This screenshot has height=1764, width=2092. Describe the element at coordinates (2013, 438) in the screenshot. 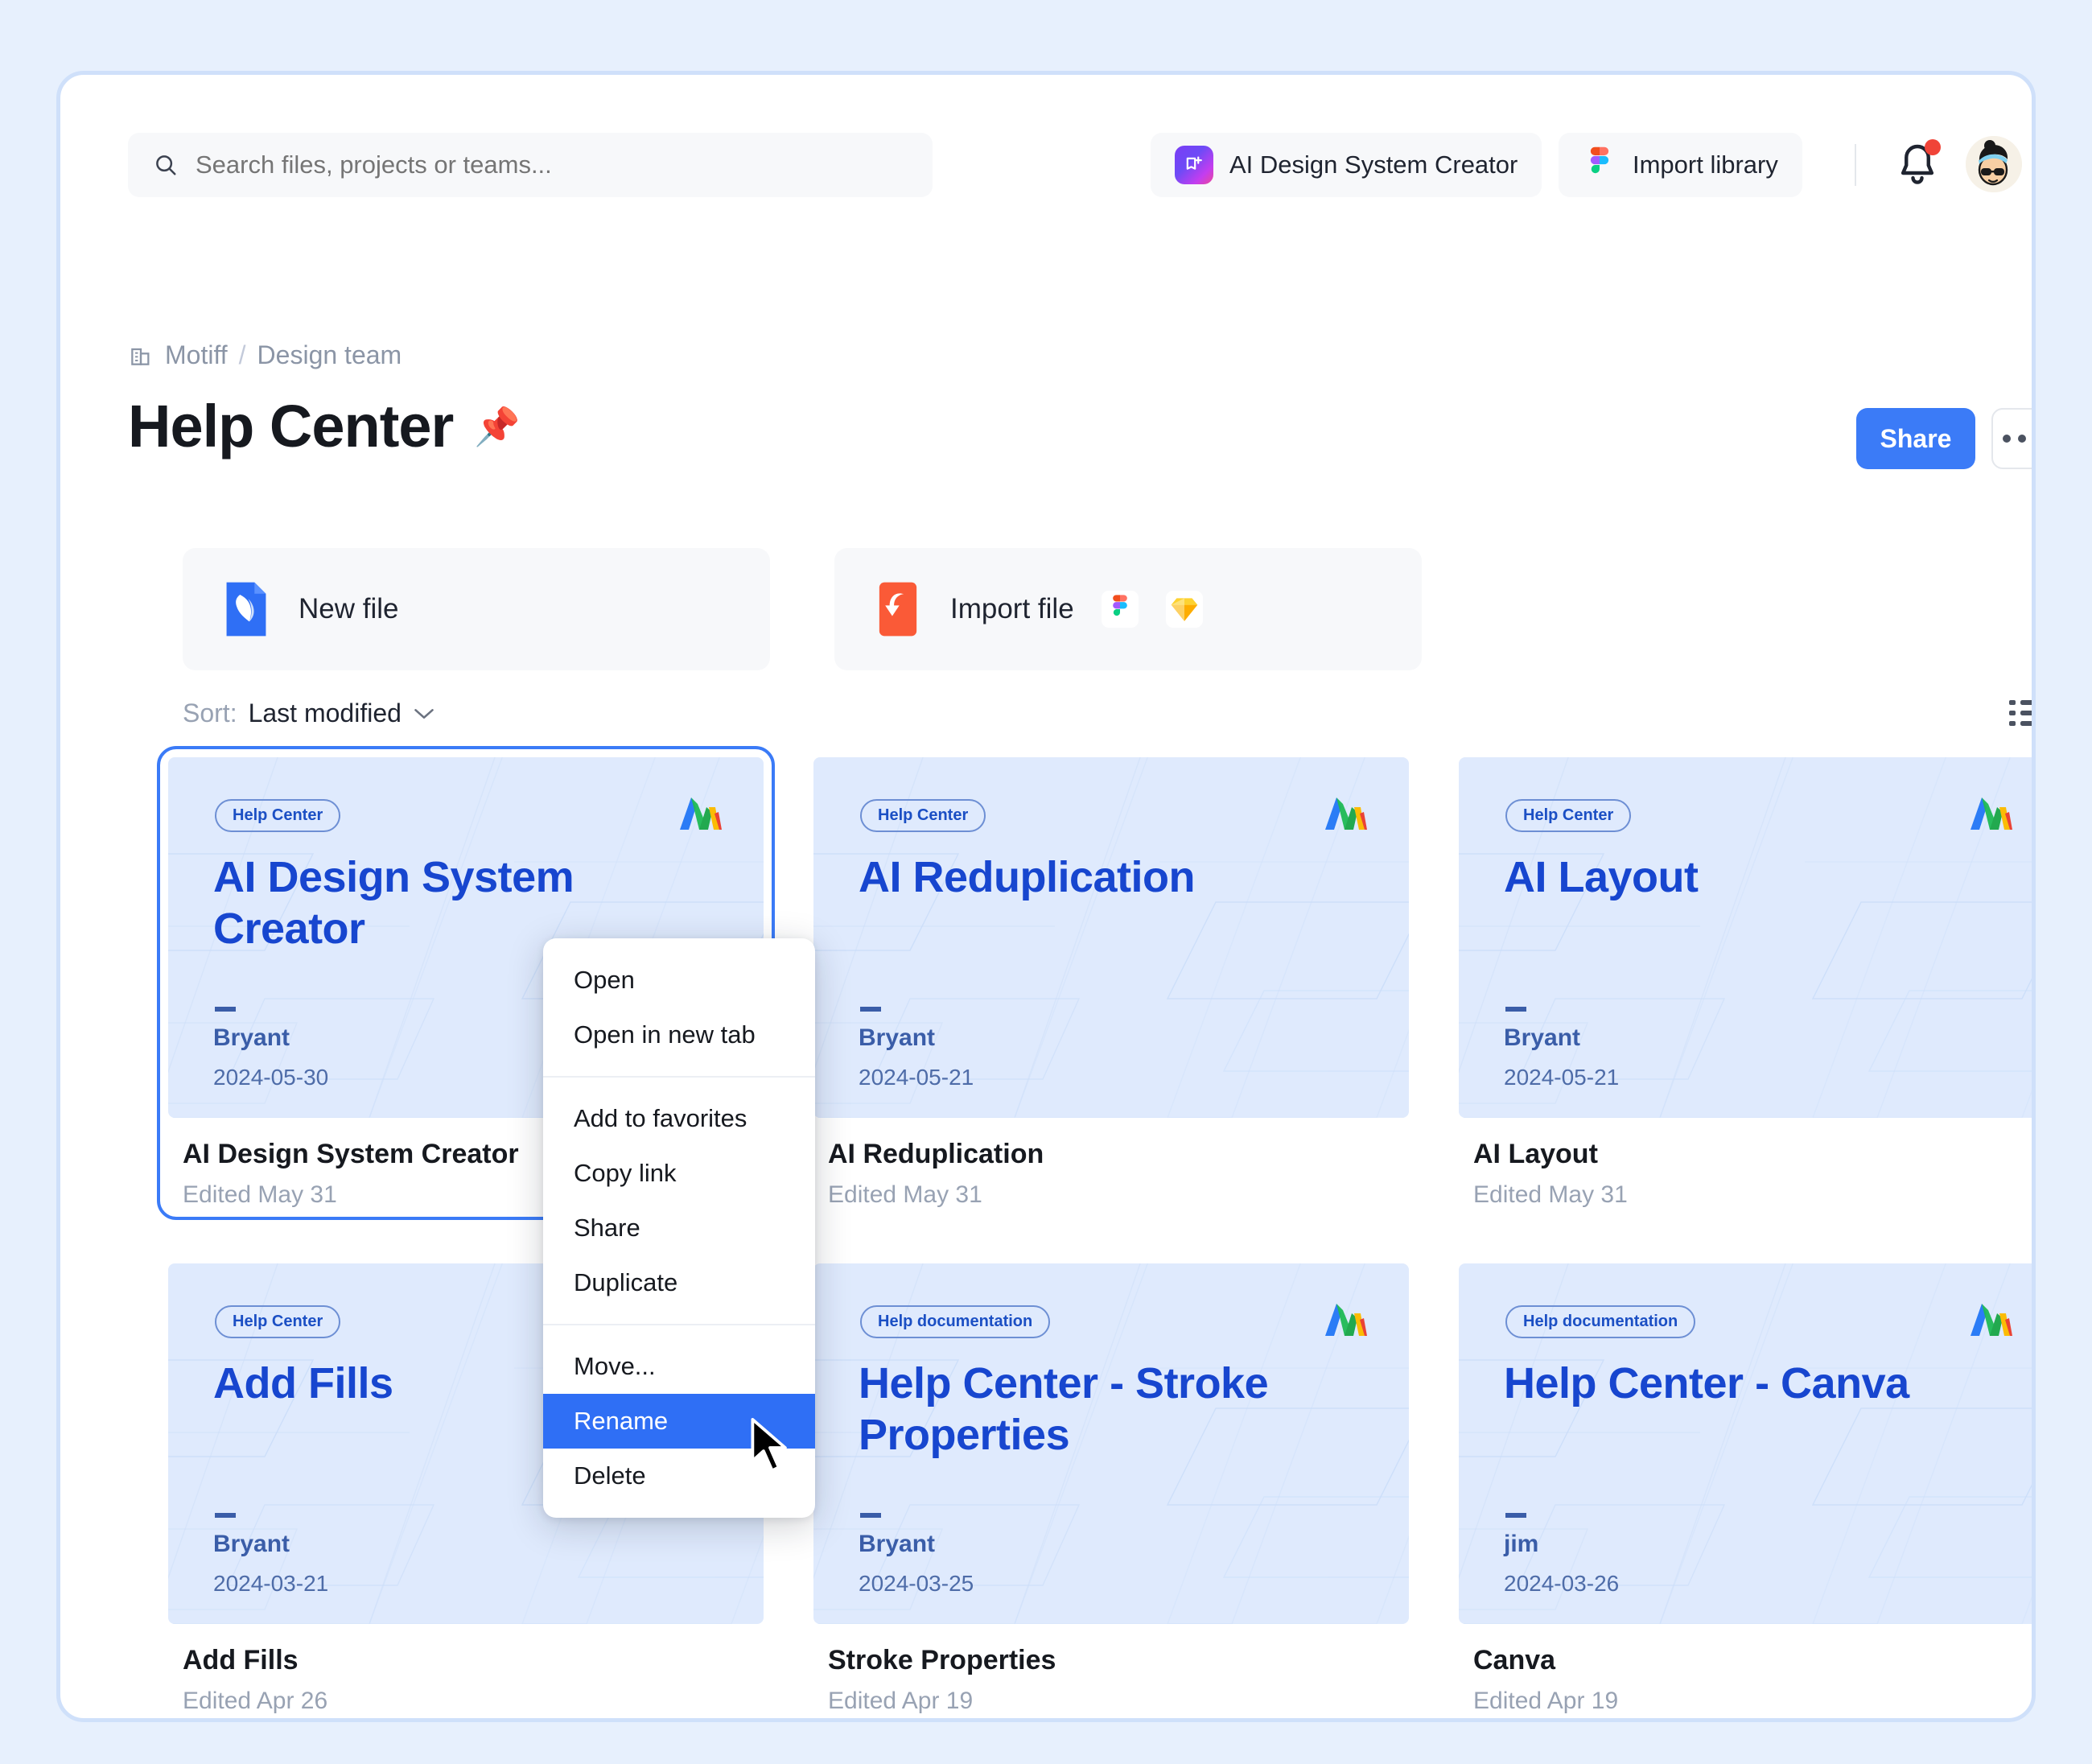

I see `more-options-button` at that location.